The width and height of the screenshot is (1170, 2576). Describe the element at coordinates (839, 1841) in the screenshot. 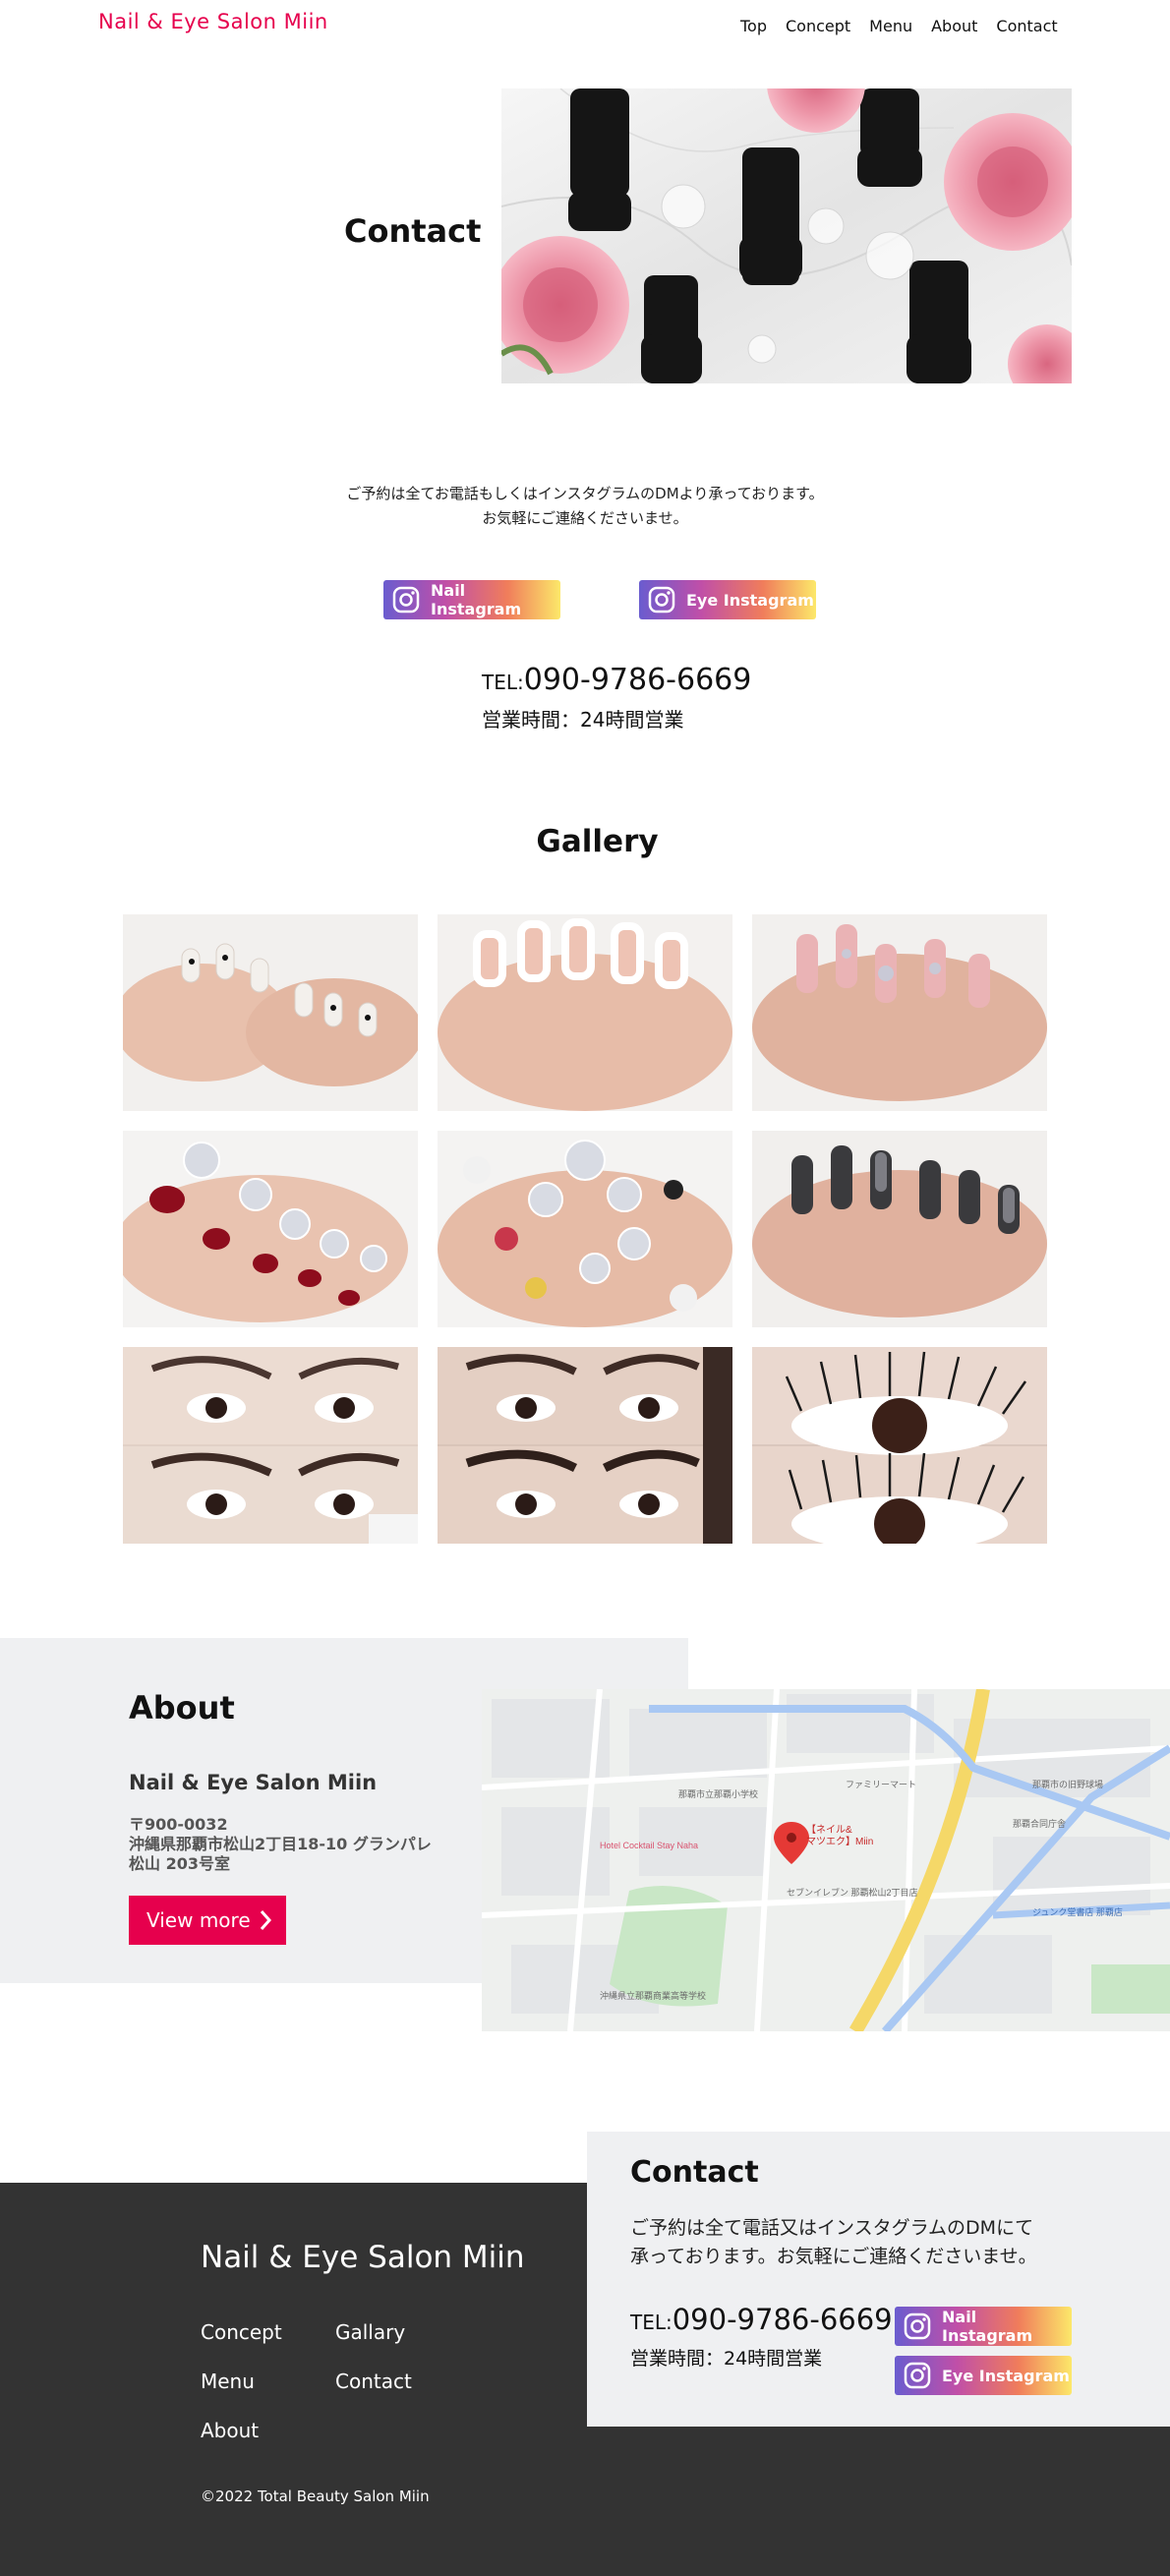

I see `map-pin-label-2: マツエク】Miin` at that location.